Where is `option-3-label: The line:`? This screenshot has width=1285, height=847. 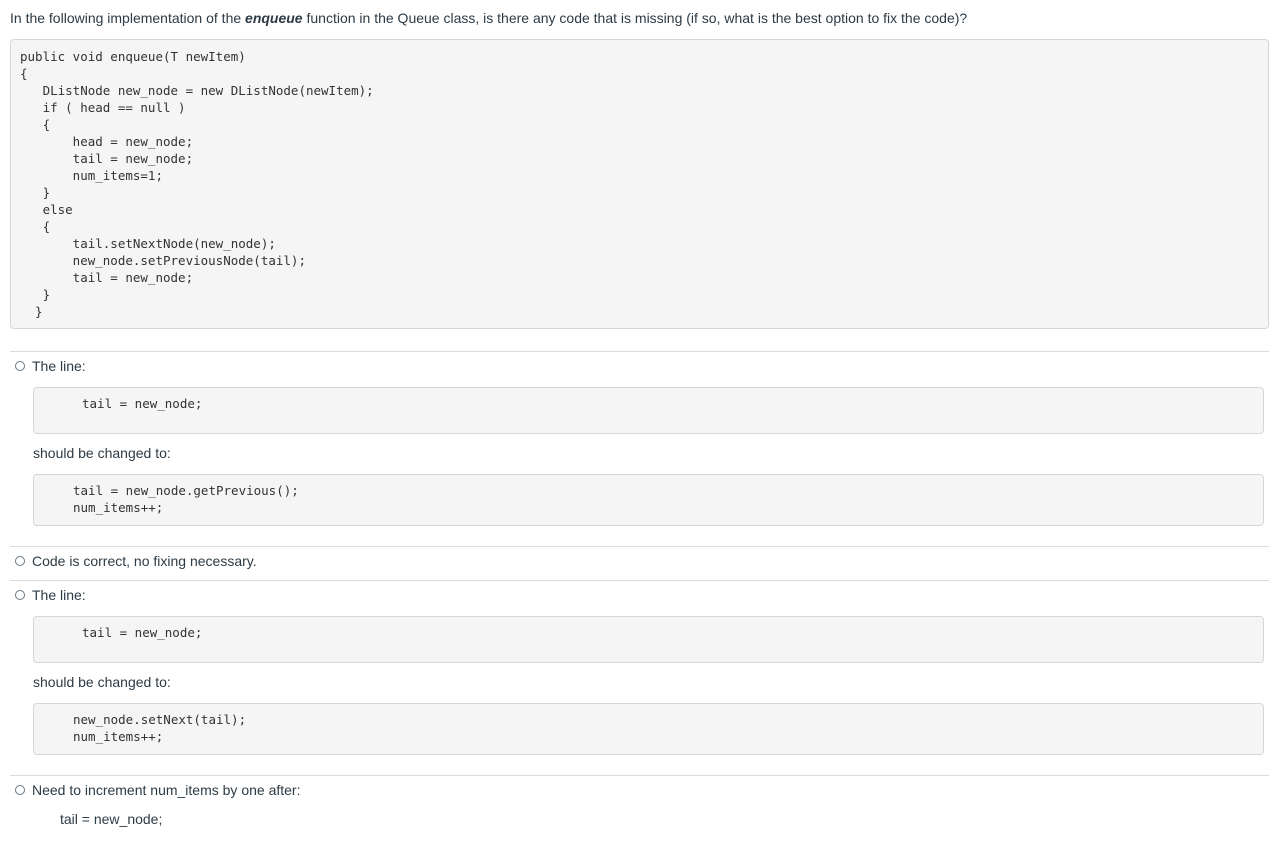 option-3-label: The line: is located at coordinates (59, 595).